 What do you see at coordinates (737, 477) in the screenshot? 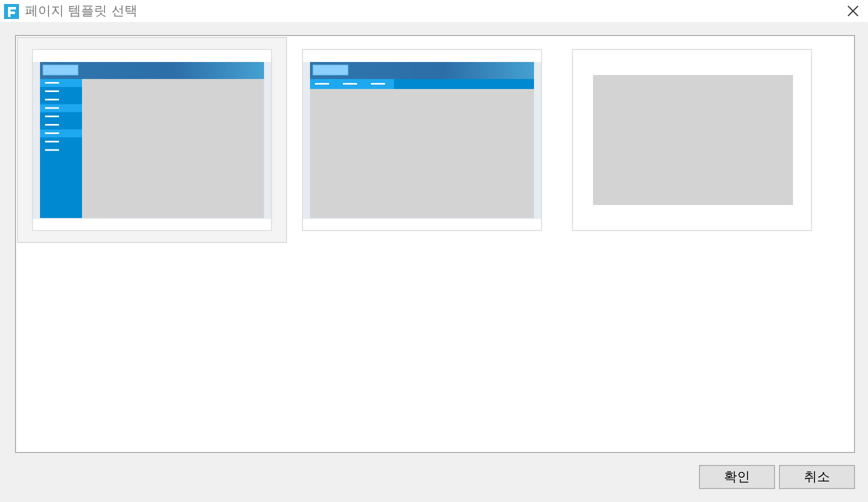
I see `dialog-button: 확인` at bounding box center [737, 477].